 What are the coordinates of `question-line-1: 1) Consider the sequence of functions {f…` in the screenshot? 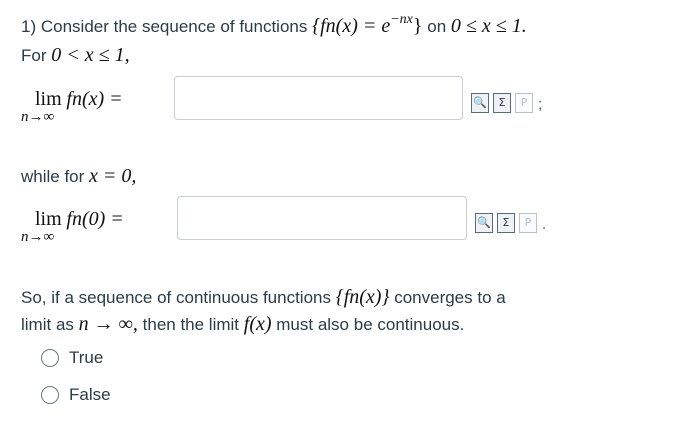 It's located at (274, 25).